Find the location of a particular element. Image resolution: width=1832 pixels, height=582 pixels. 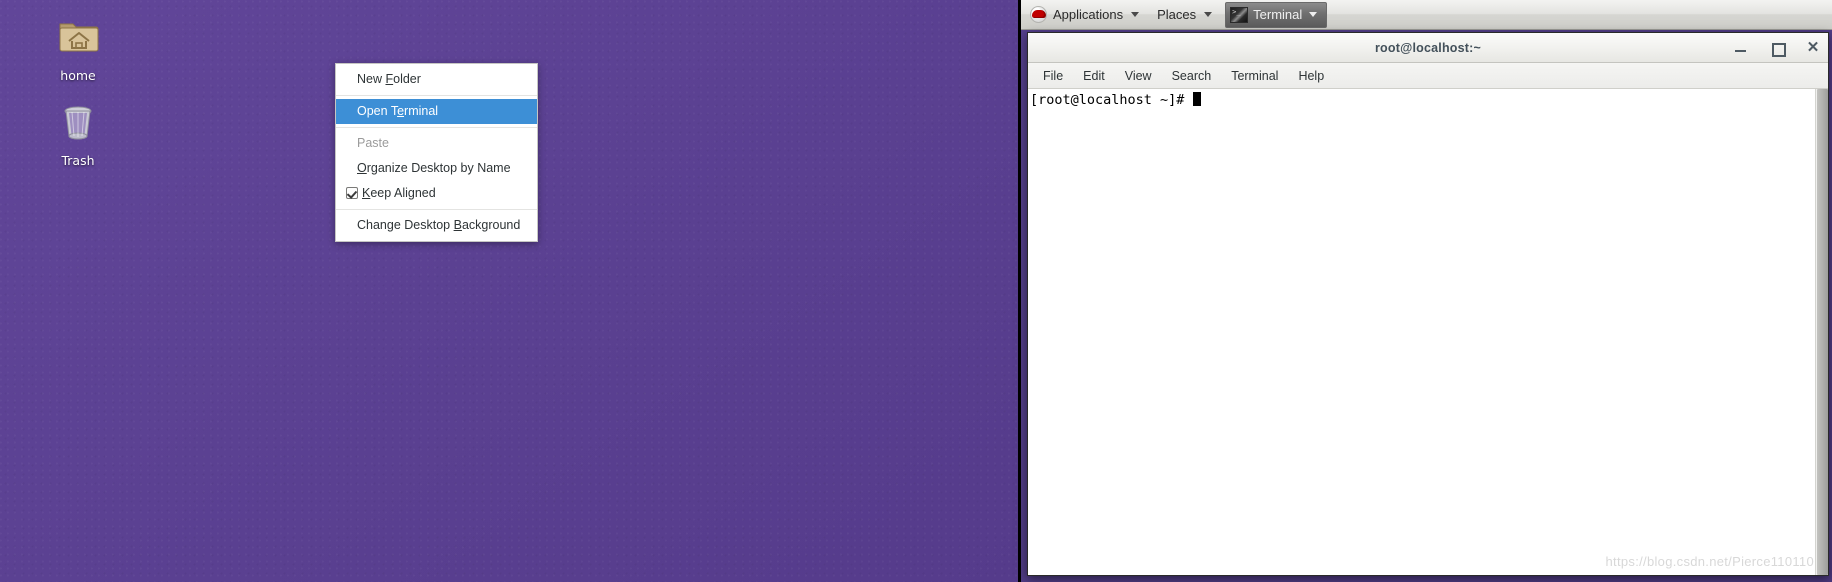

menu-terminal: Terminal is located at coordinates (1254, 76).